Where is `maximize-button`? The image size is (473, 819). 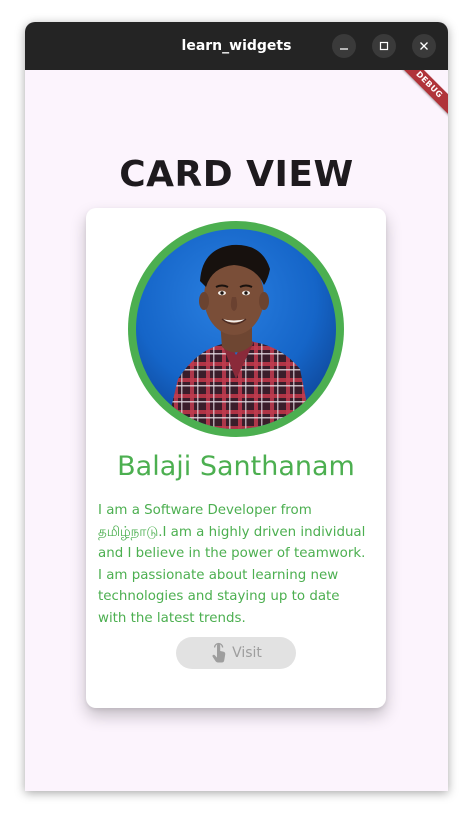
maximize-button is located at coordinates (384, 46).